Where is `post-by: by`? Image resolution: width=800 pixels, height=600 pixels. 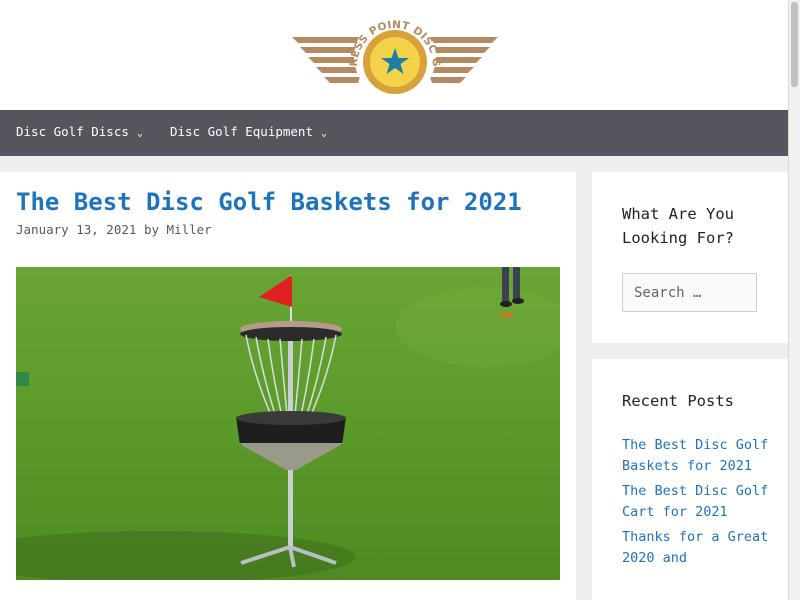
post-by: by is located at coordinates (151, 229).